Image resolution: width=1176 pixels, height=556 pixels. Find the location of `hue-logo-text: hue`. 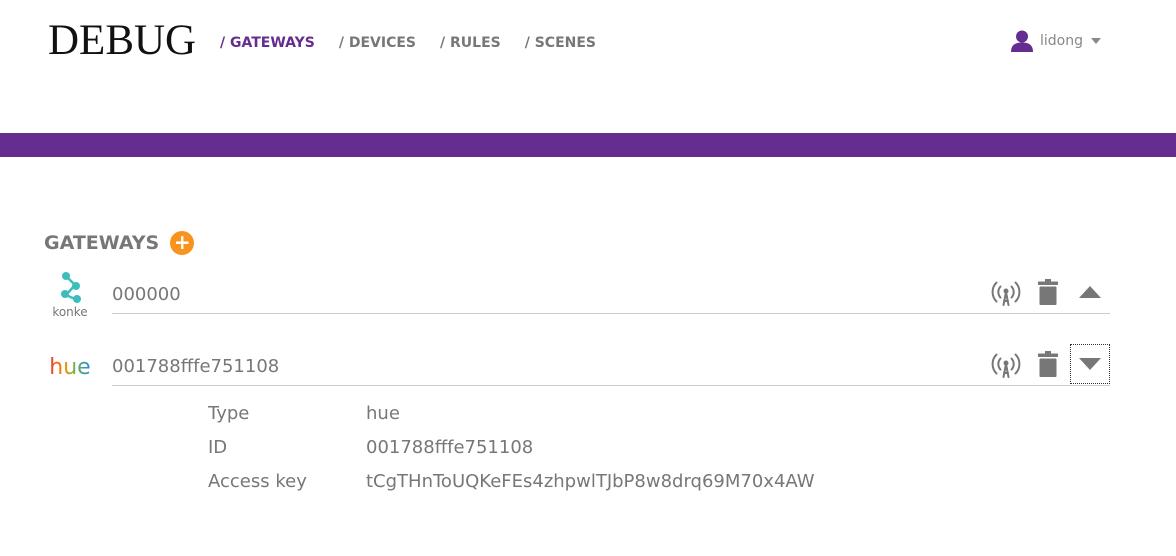

hue-logo-text: hue is located at coordinates (69, 367).